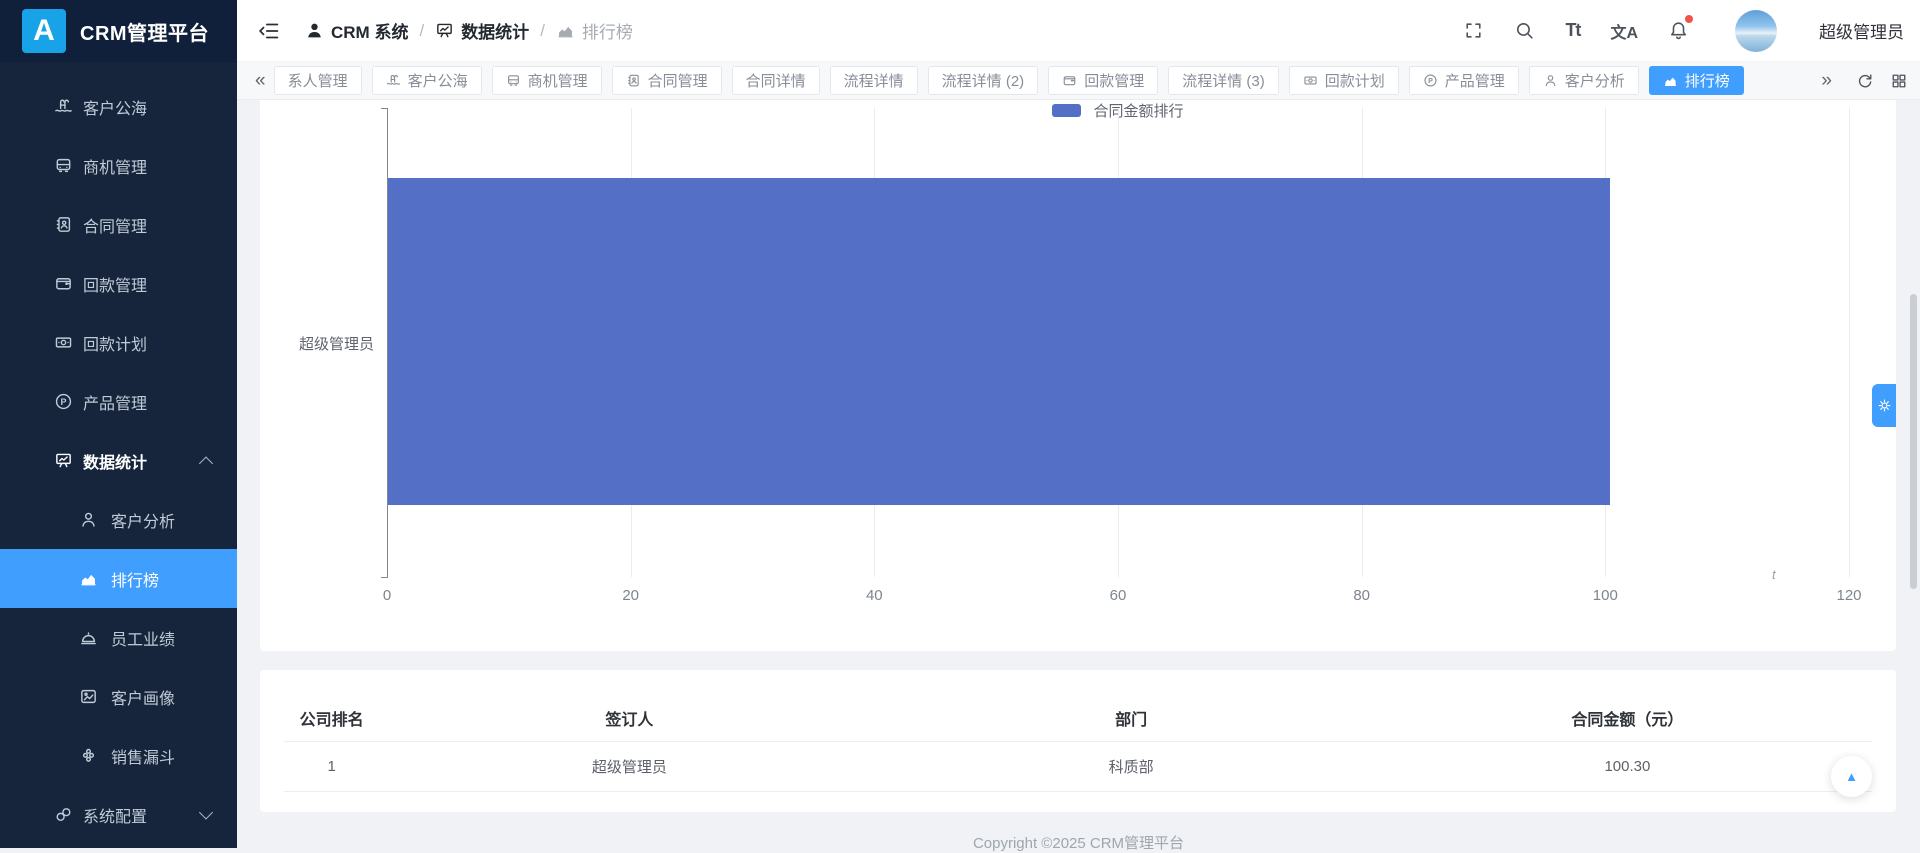 This screenshot has width=1920, height=853. I want to click on tab-customer-analysis: 客户分析, so click(1583, 80).